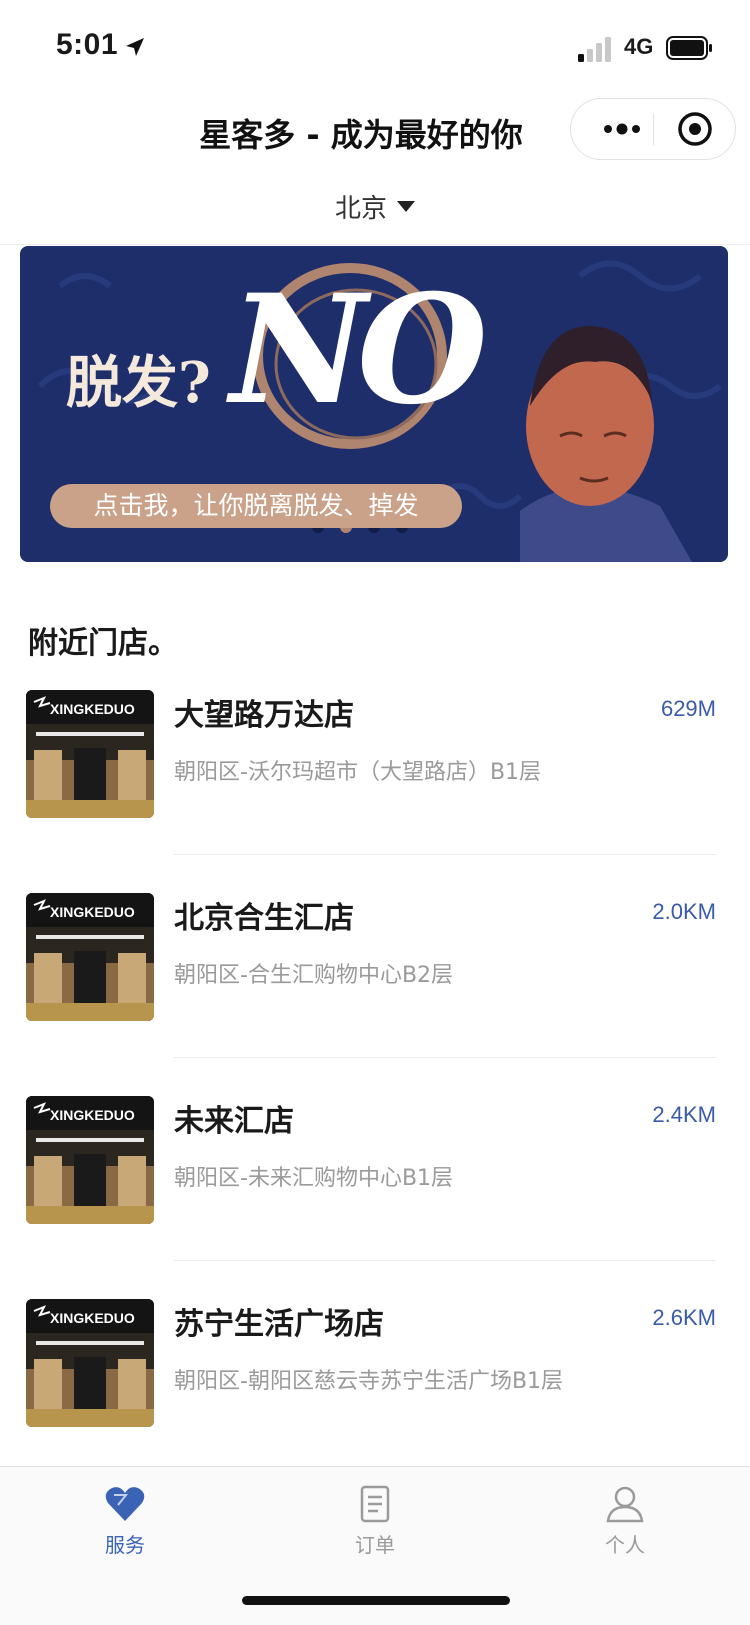 This screenshot has height=1625, width=750. Describe the element at coordinates (625, 1504) in the screenshot. I see `person-icon` at that location.